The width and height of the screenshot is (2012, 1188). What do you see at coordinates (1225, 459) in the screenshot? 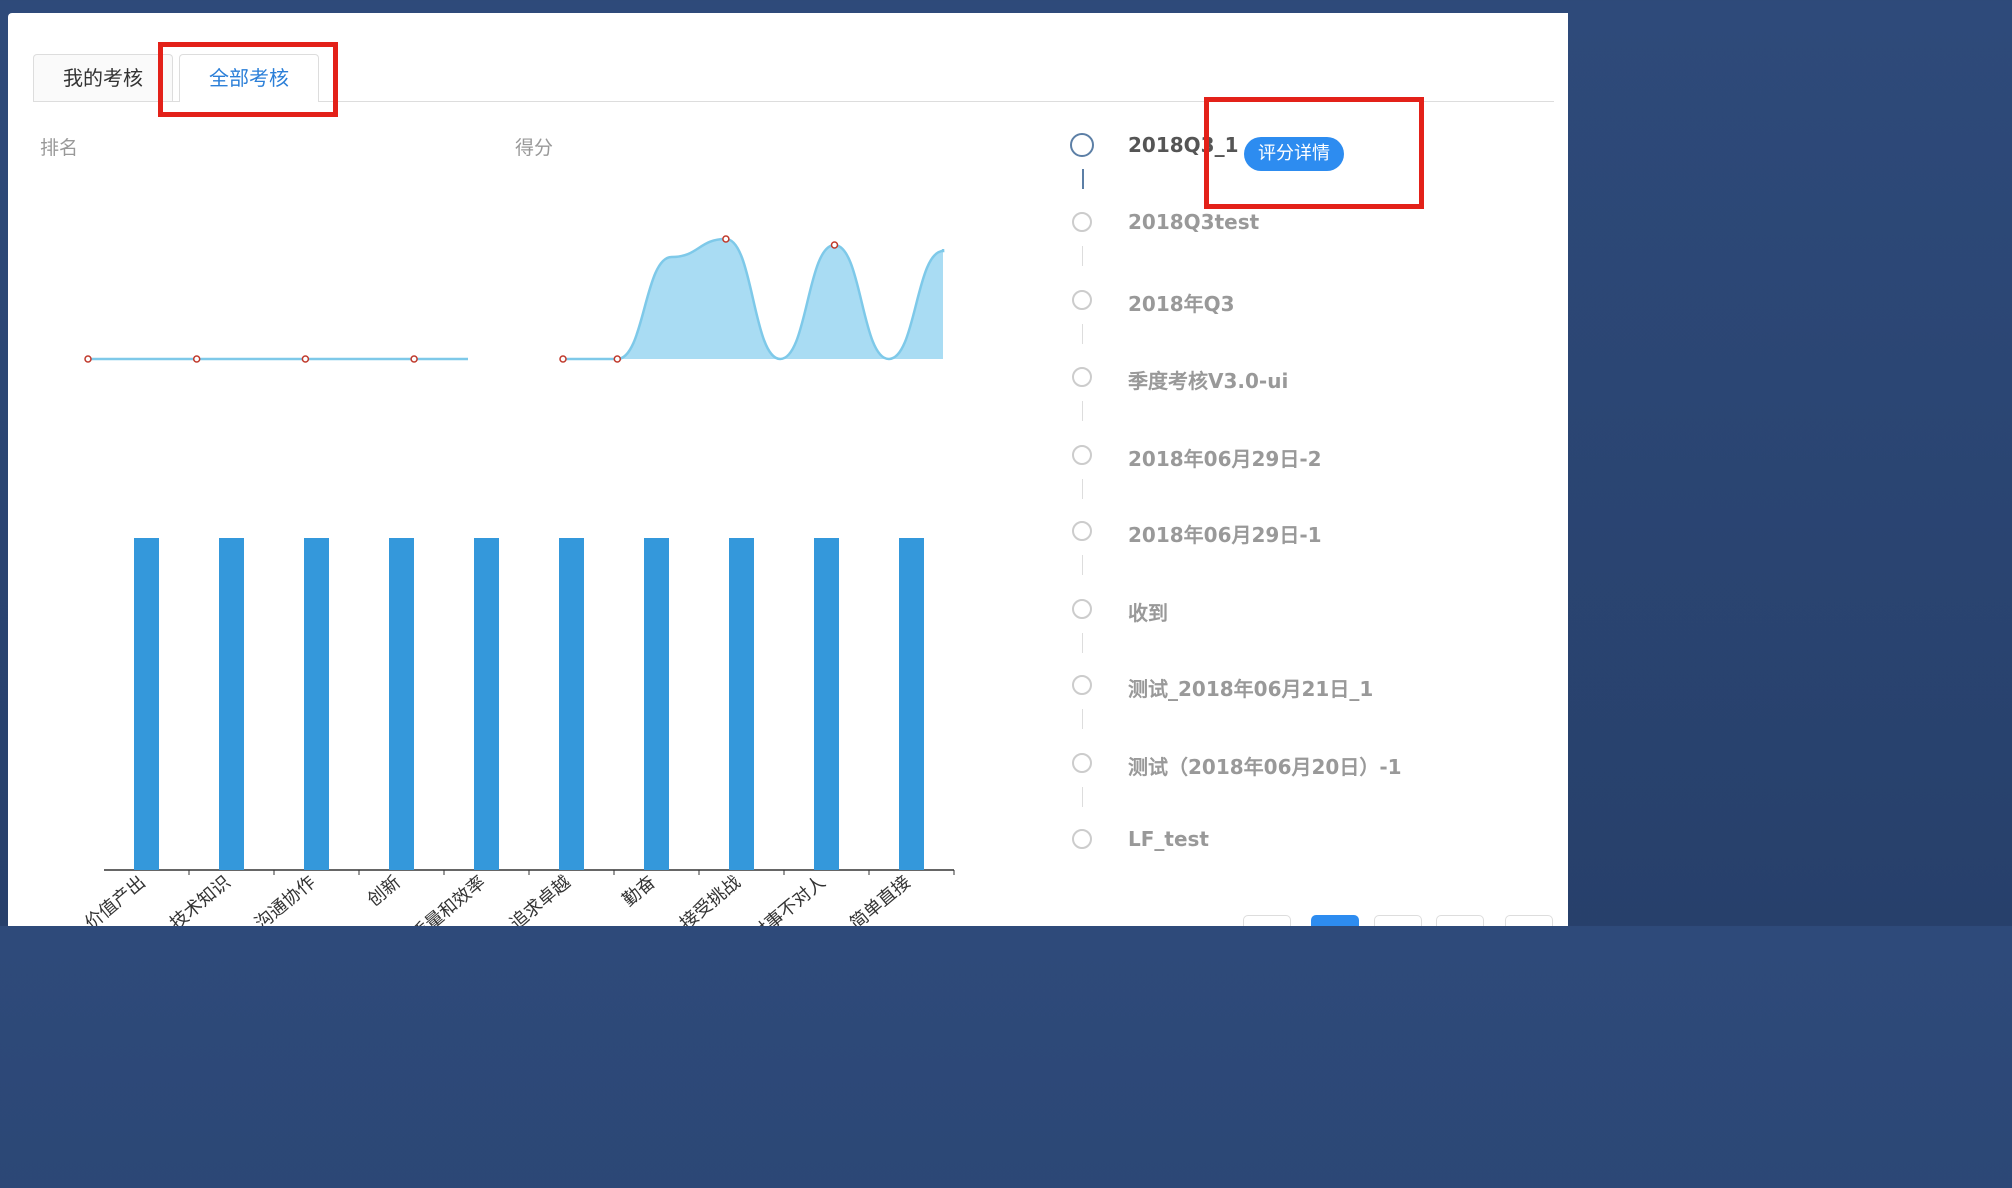
I see `timeline-item-label: 2018年06月29日-2` at bounding box center [1225, 459].